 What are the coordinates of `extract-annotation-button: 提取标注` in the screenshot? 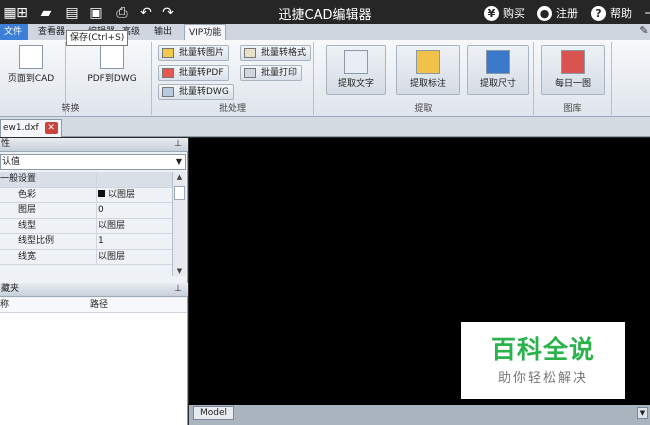 It's located at (428, 70).